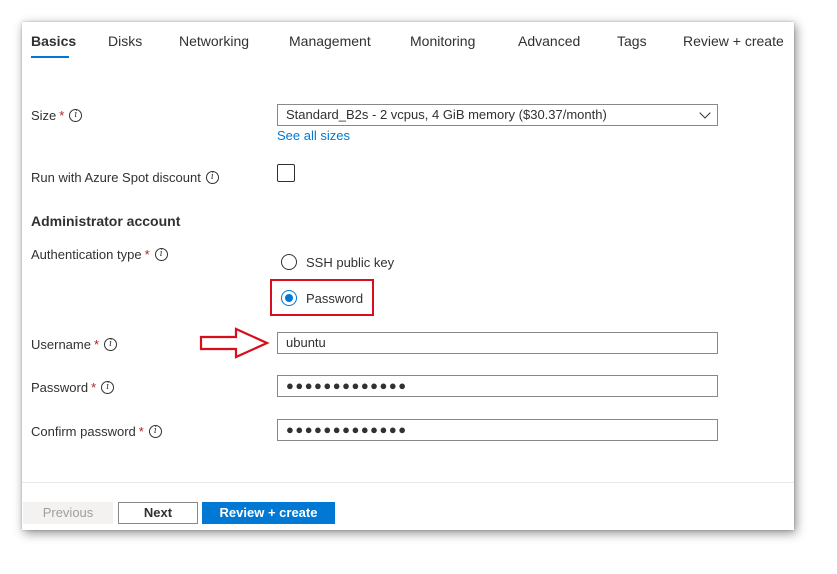 The image size is (837, 574). What do you see at coordinates (268, 513) in the screenshot?
I see `review-create-button: Review + create` at bounding box center [268, 513].